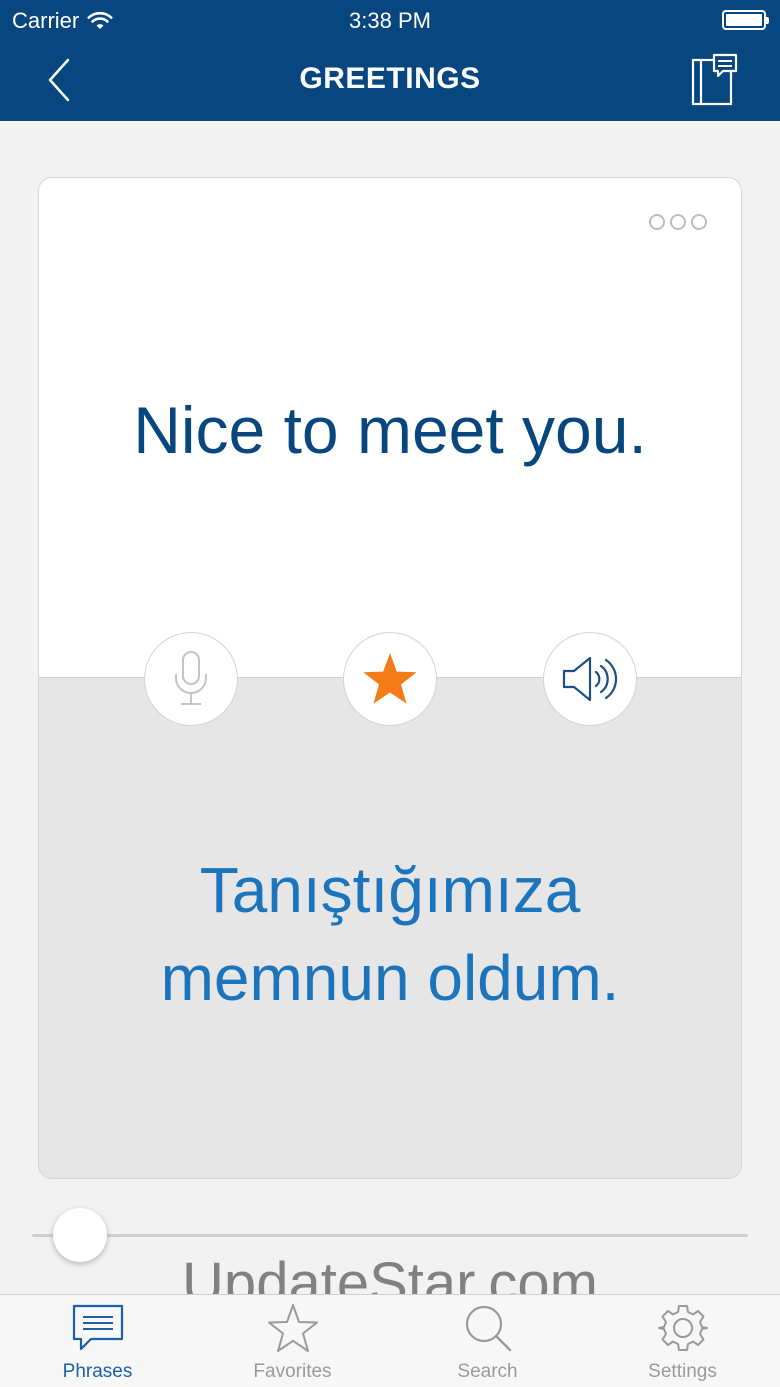 The image size is (780, 1387). What do you see at coordinates (292, 1371) in the screenshot?
I see `tab-favorites-label: Favorites` at bounding box center [292, 1371].